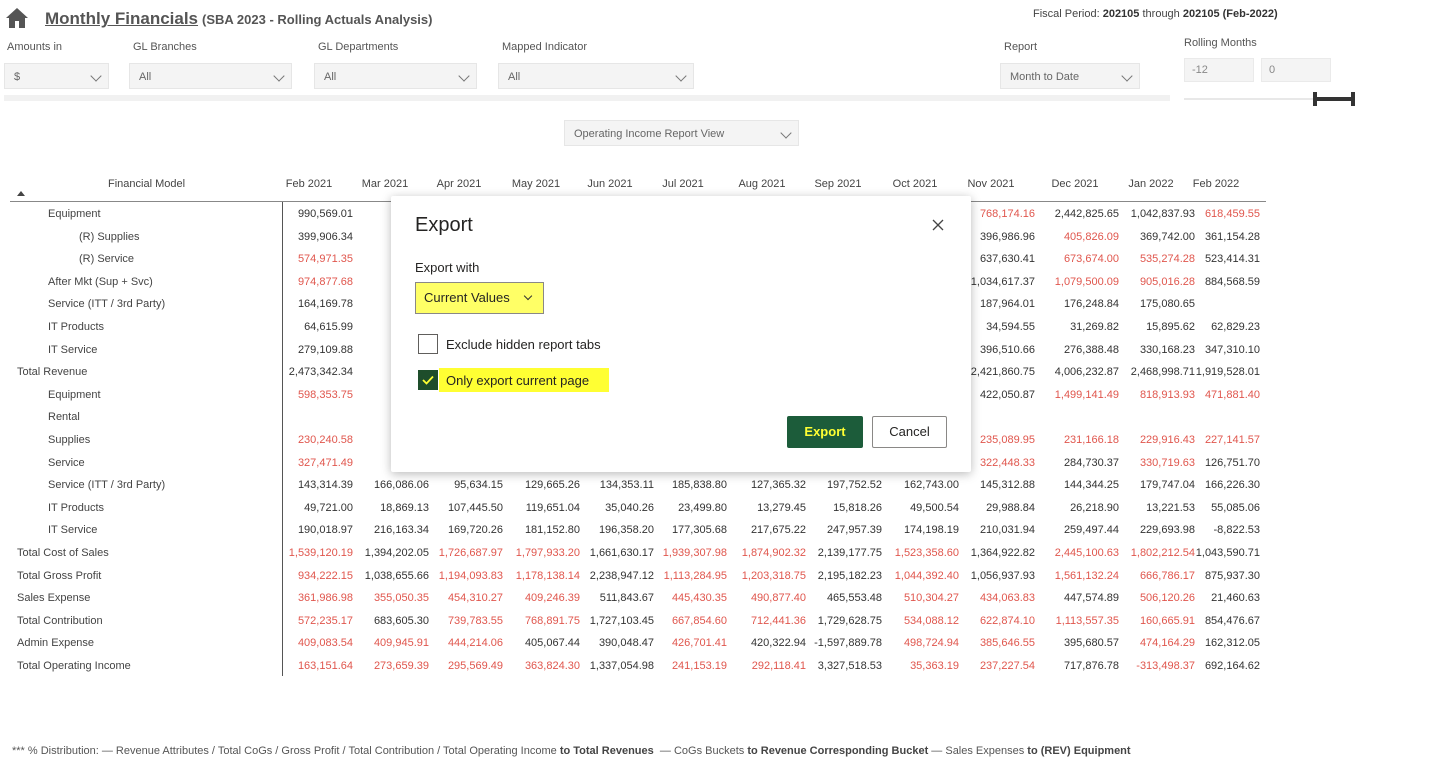  Describe the element at coordinates (1232, 643) in the screenshot. I see `table-cell: 162,312.05` at that location.